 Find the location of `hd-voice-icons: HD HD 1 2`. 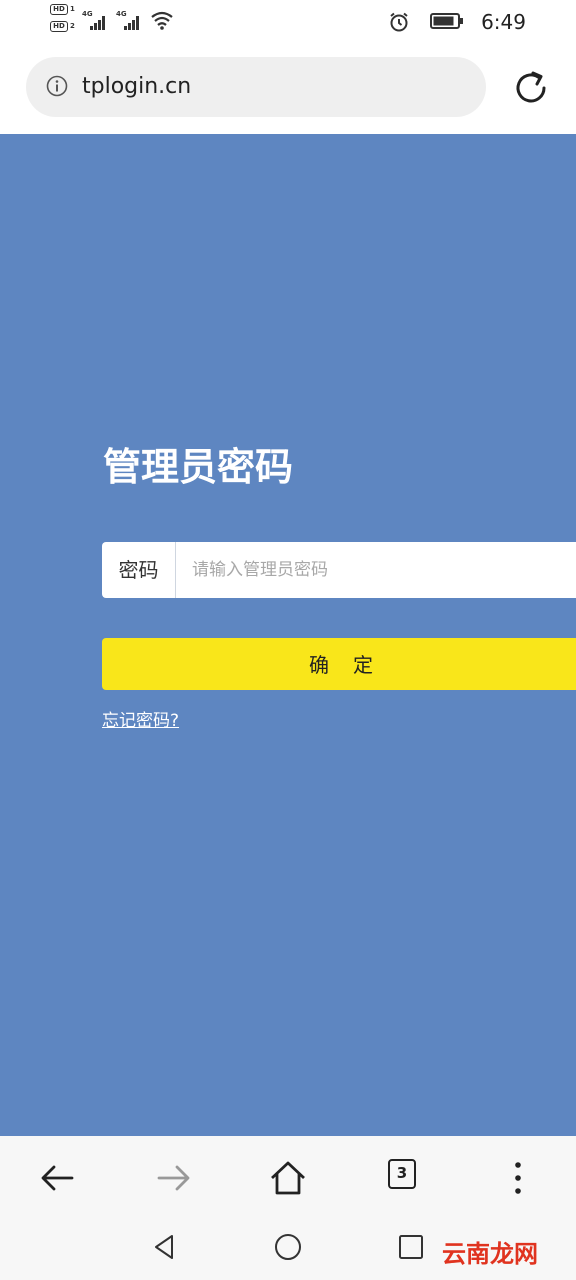

hd-voice-icons: HD HD 1 2 is located at coordinates (64, 21).